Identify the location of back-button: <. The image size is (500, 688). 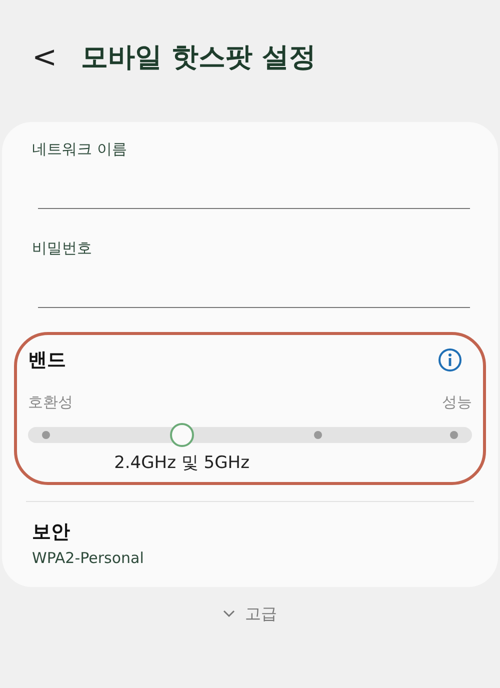
(45, 58).